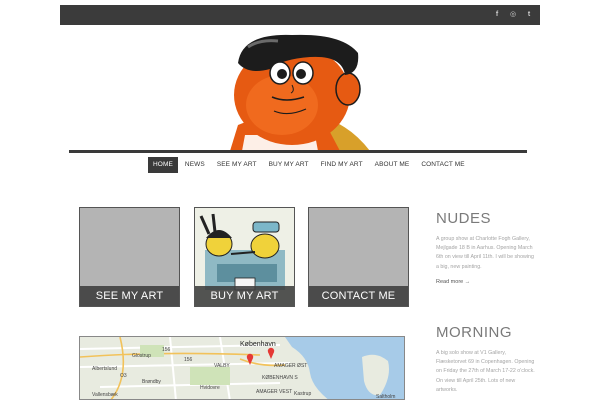 The height and width of the screenshot is (400, 600). I want to click on social-links: f ◎ t, so click(513, 15).